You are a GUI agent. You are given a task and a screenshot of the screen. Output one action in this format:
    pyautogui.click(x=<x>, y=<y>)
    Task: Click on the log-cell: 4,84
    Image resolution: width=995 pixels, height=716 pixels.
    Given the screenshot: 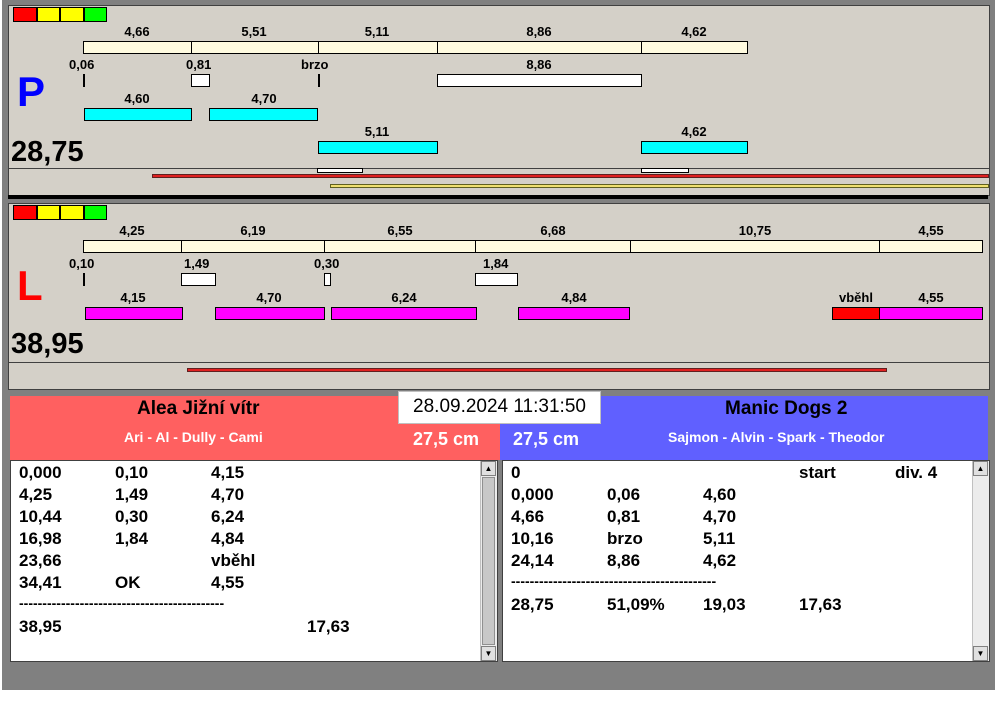 What is the action you would take?
    pyautogui.click(x=228, y=538)
    